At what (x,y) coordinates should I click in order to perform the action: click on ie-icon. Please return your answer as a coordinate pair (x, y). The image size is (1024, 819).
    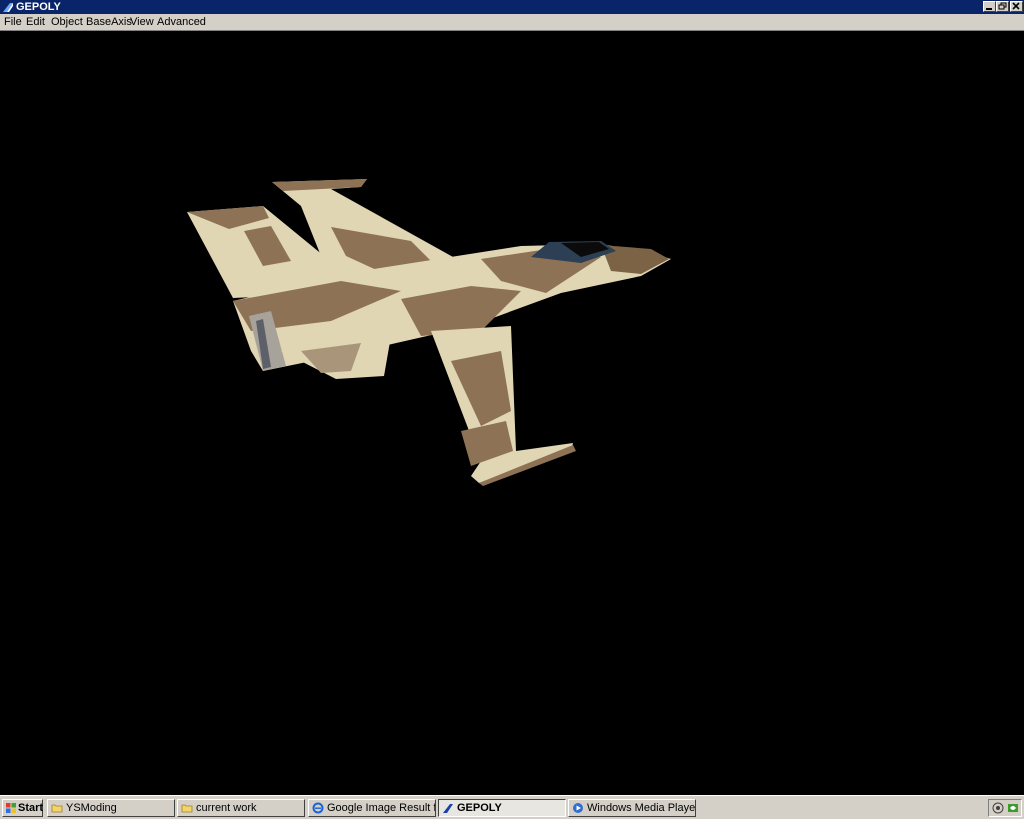
    Looking at the image, I should click on (318, 808).